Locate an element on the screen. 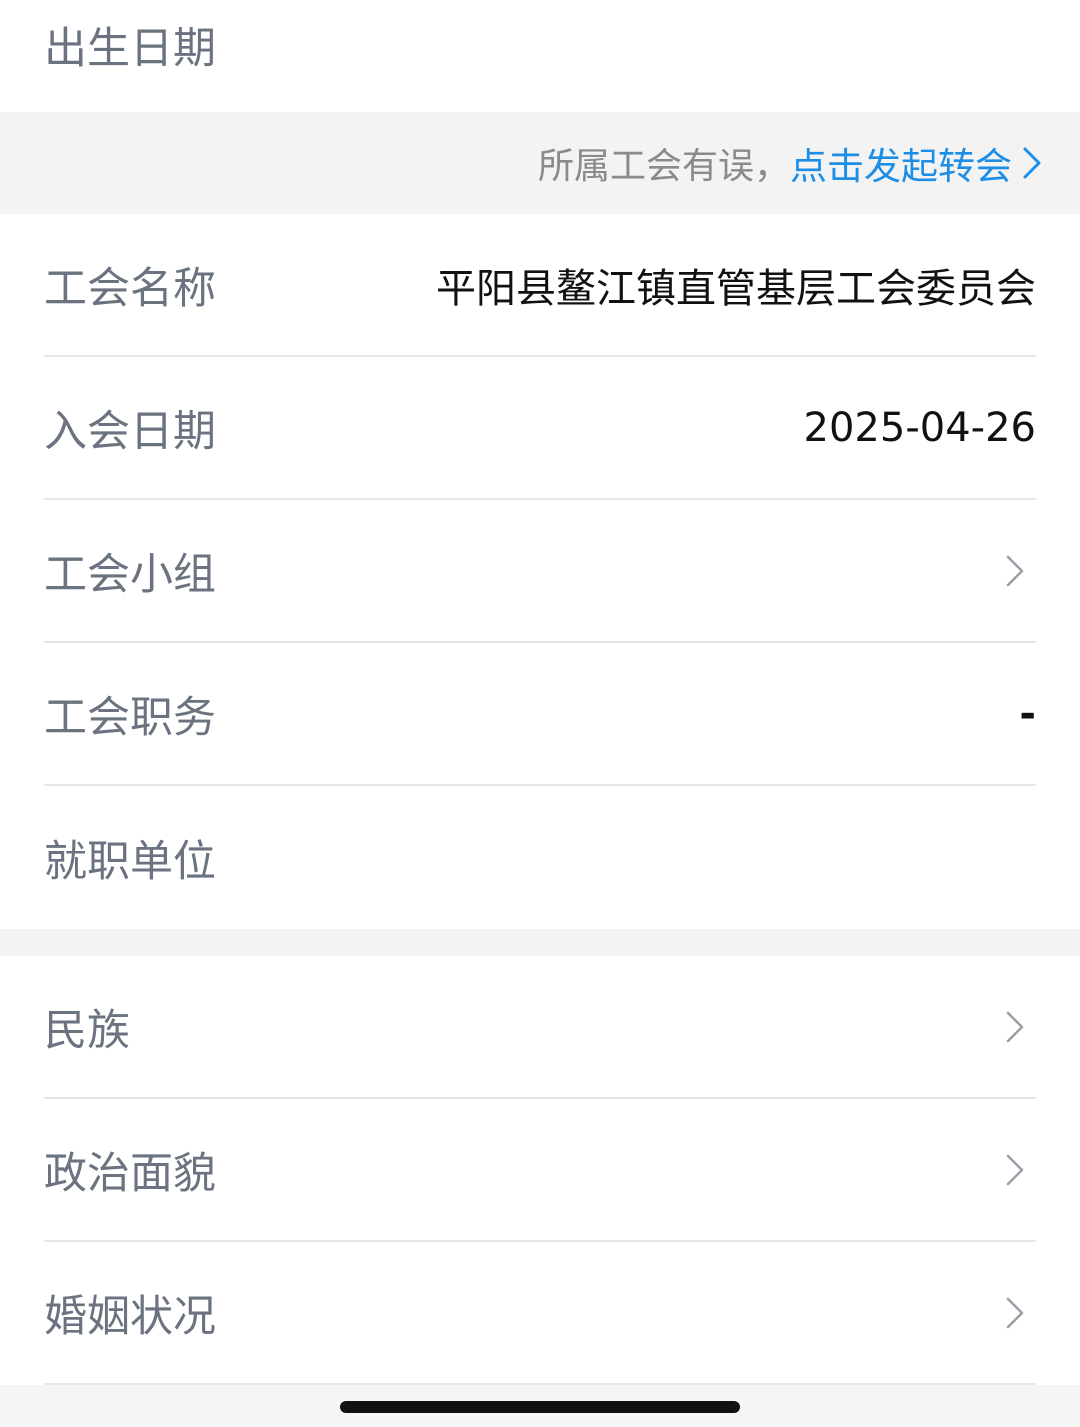 This screenshot has width=1080, height=1427. transfer-union-band: 所属工会有误， 点击发起转会 is located at coordinates (540, 163).